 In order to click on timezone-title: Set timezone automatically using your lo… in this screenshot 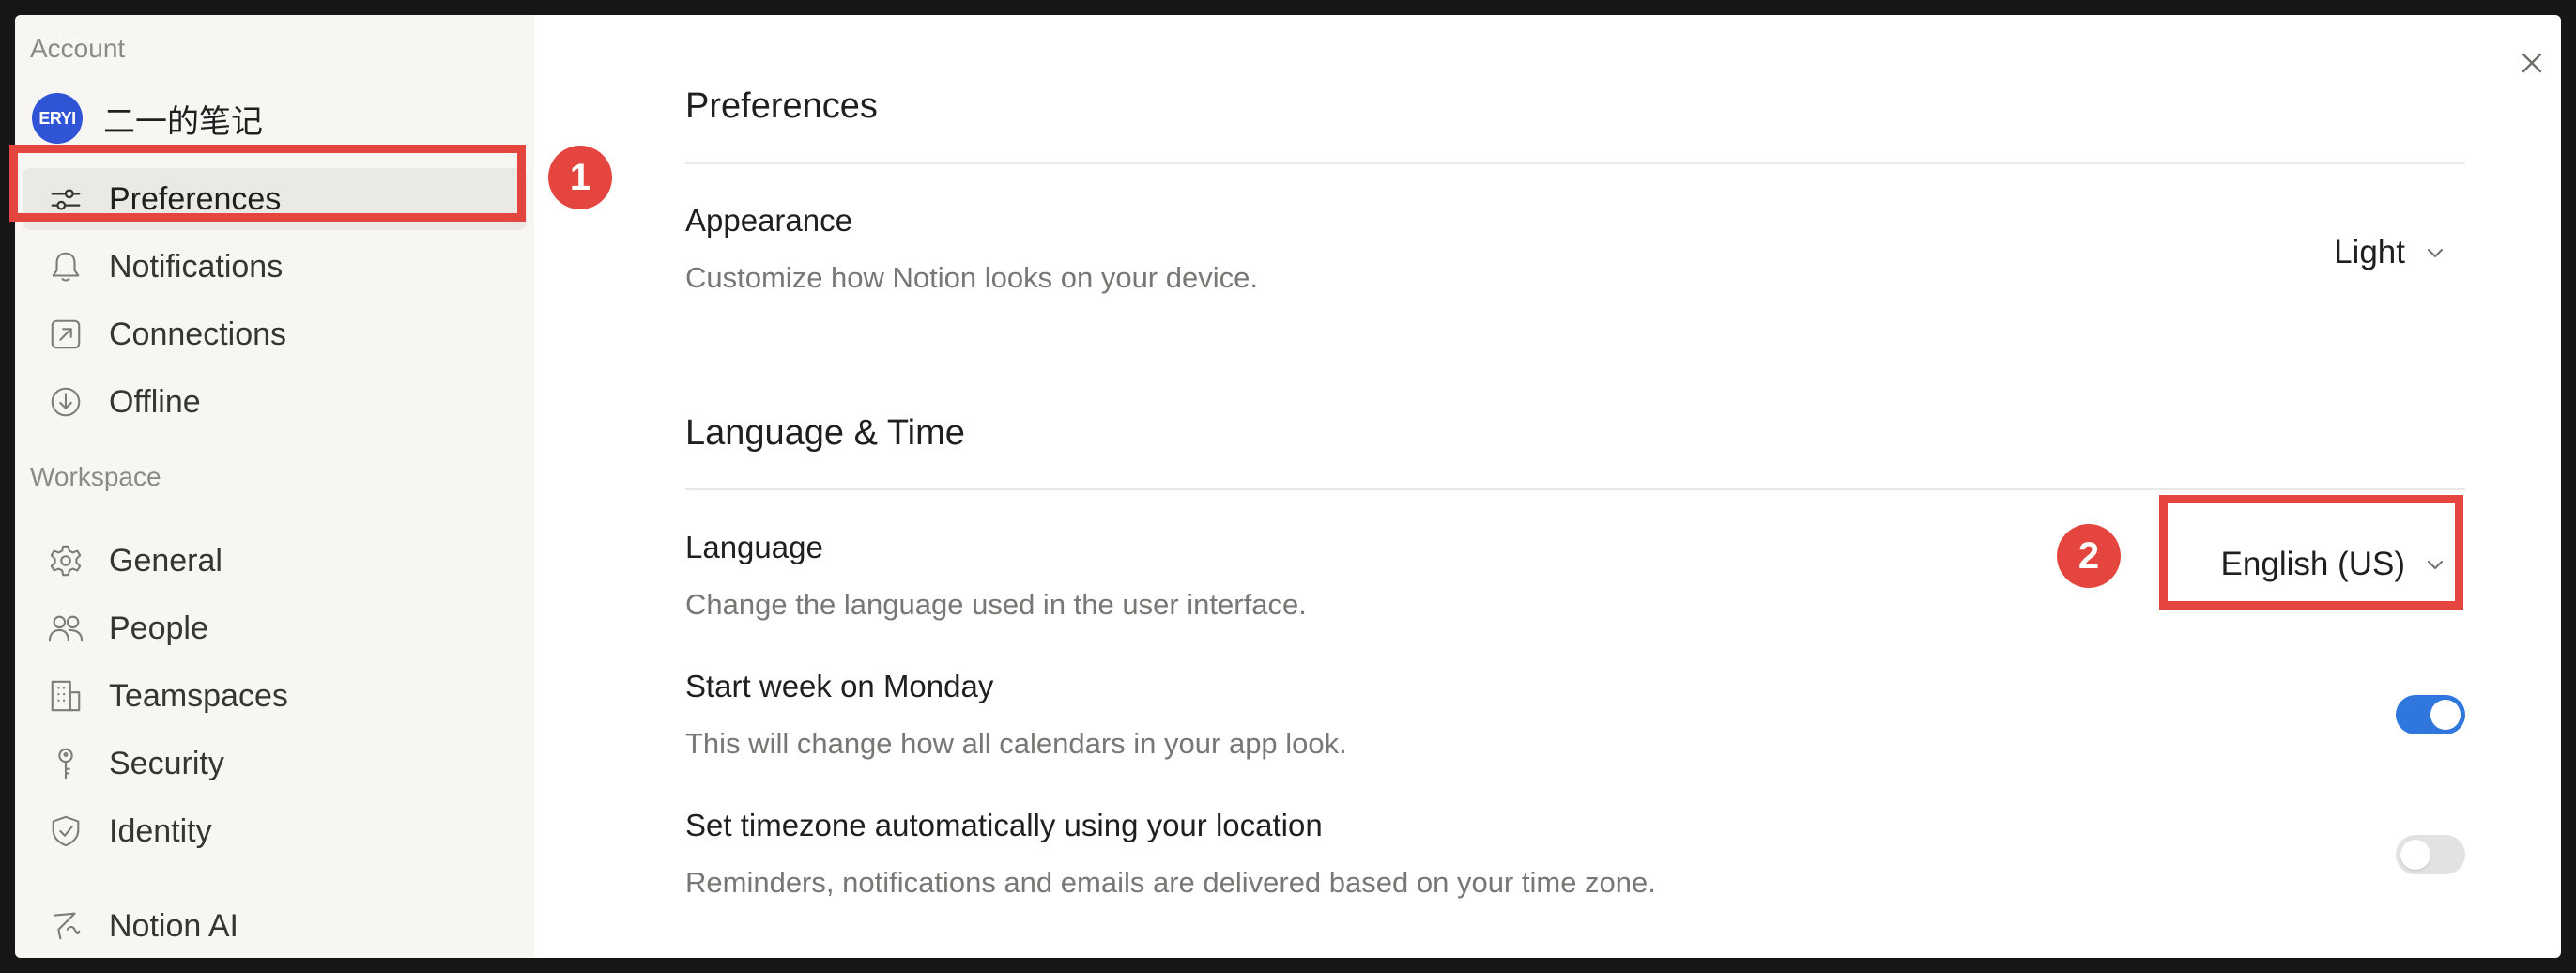, I will do `click(1004, 825)`.